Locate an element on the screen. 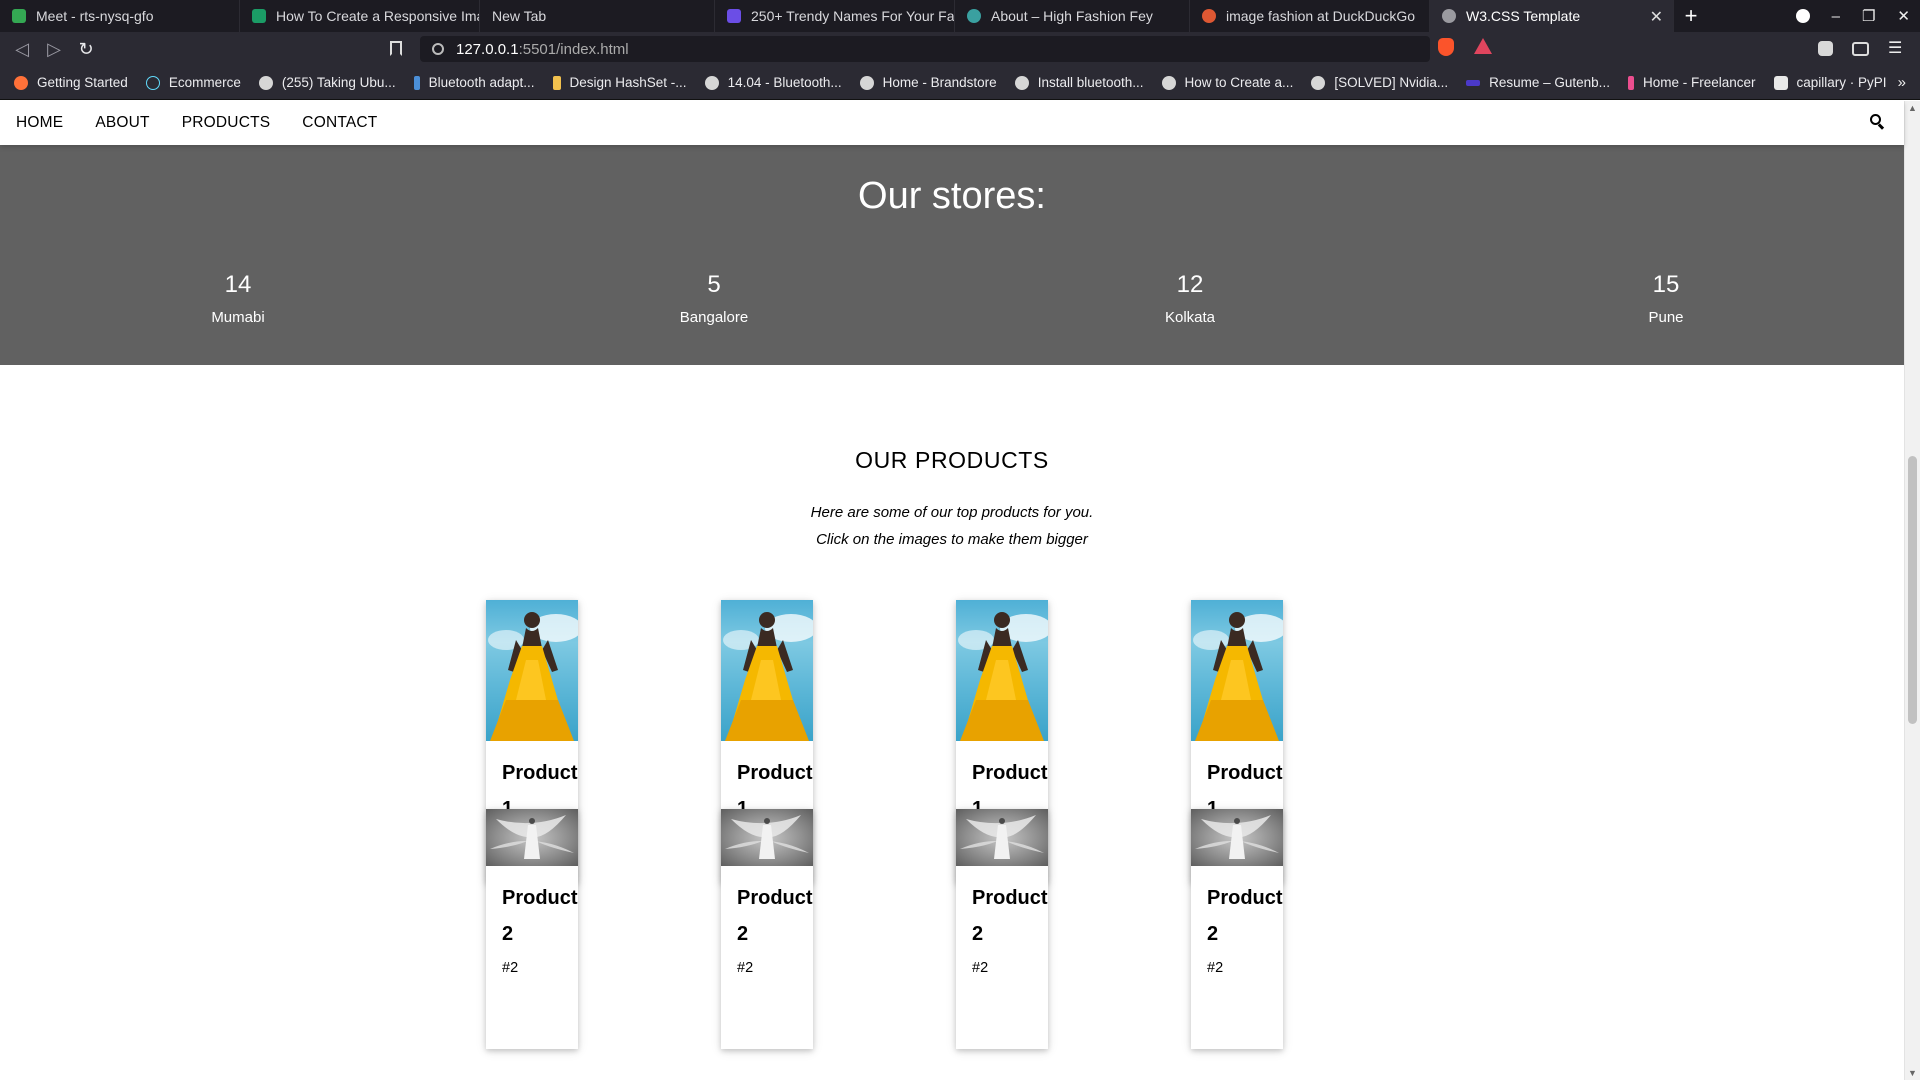 The image size is (1920, 1080). tab-w3css-template: W3.CSS Template ✕ is located at coordinates (1552, 16).